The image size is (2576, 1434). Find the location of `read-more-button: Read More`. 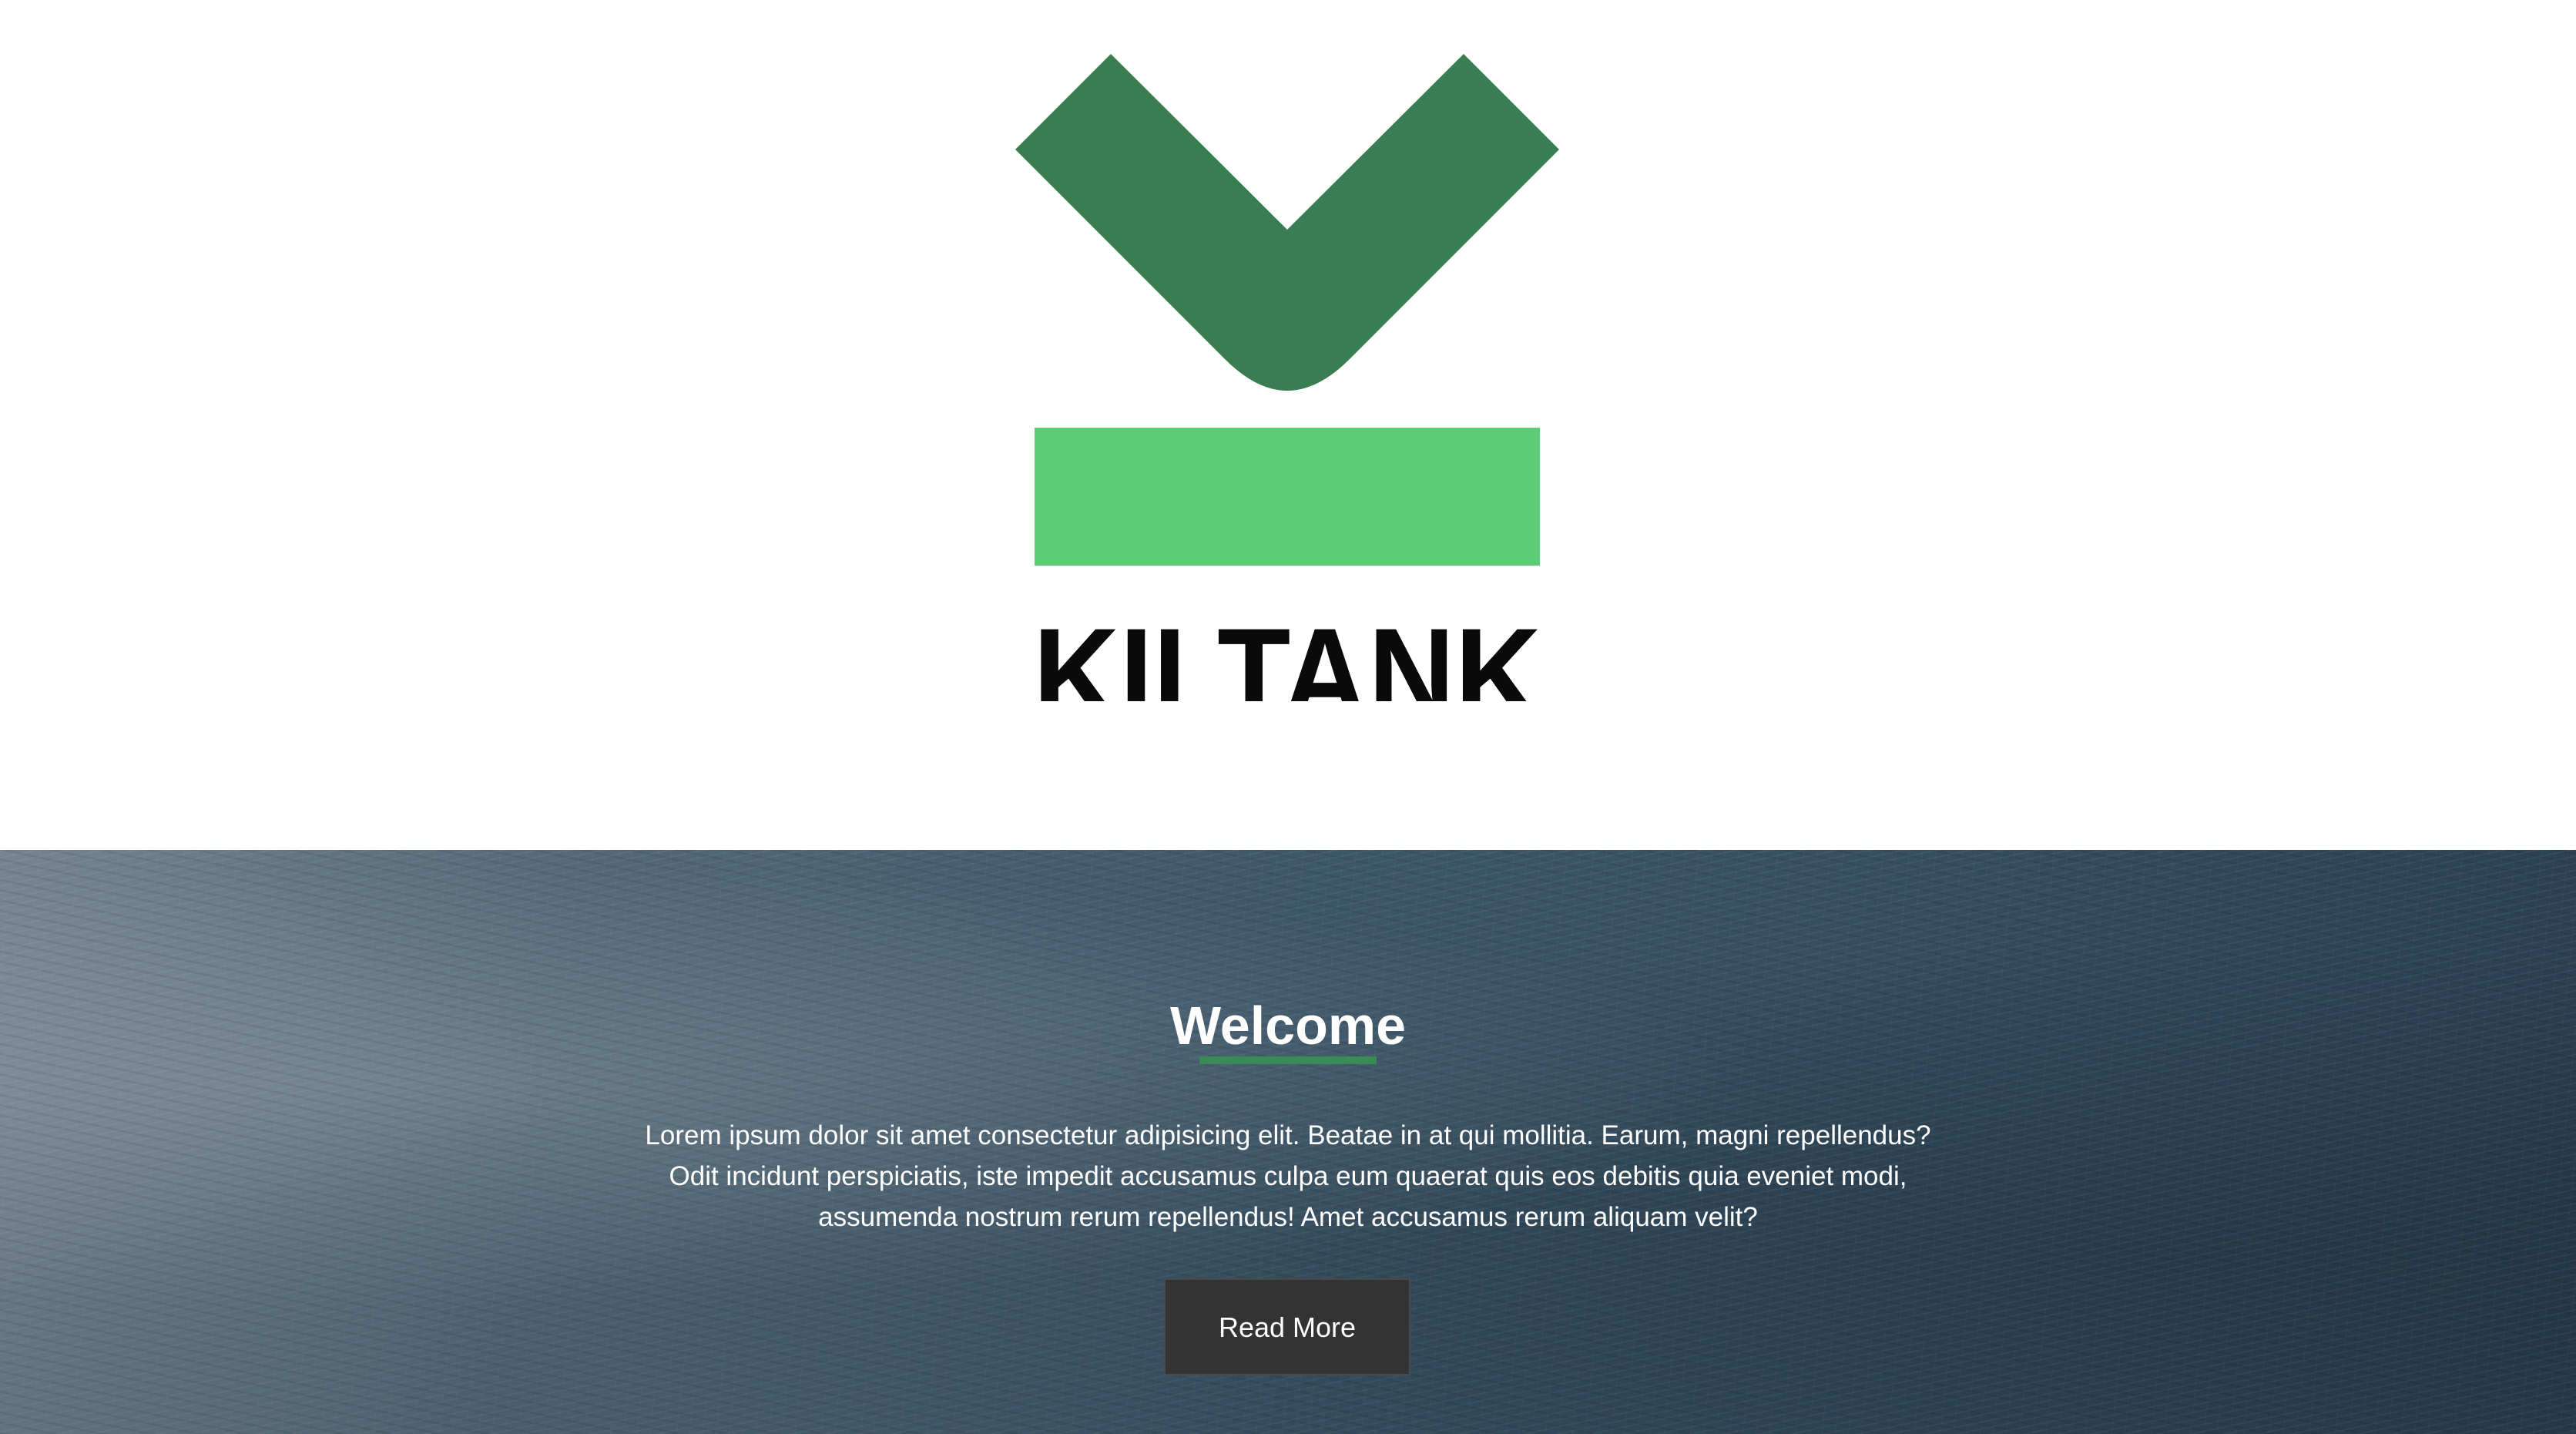

read-more-button: Read More is located at coordinates (1287, 1326).